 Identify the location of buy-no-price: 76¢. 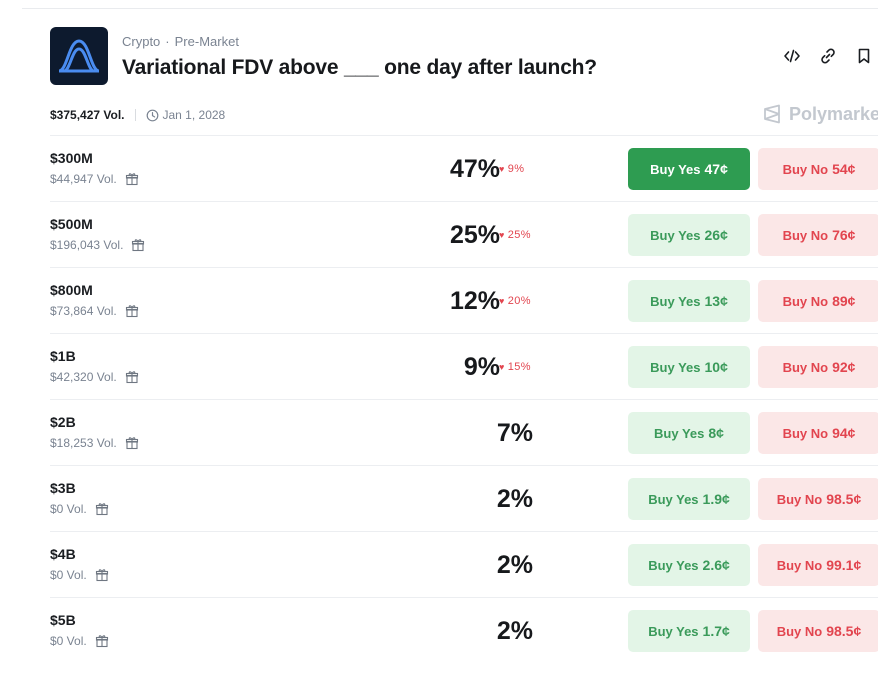
(844, 235).